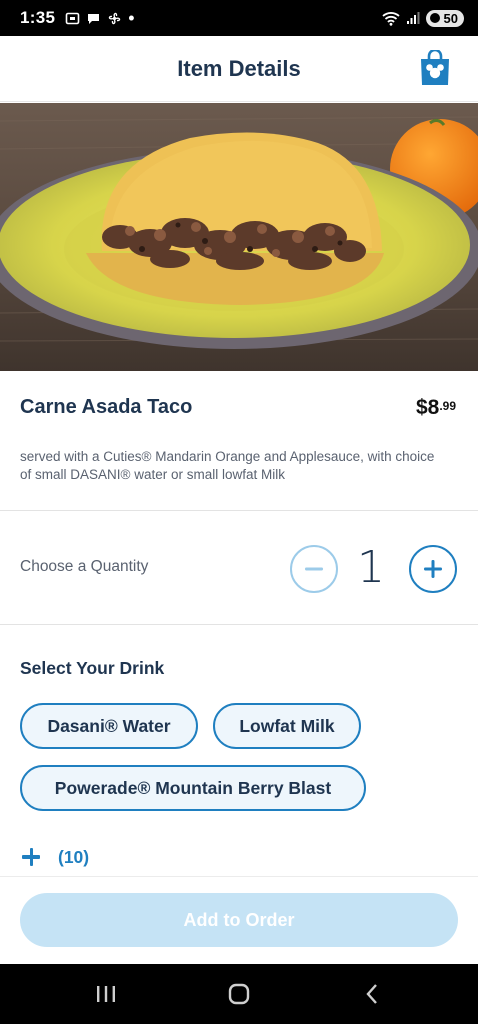 The image size is (478, 1024). I want to click on app-header: Item Details, so click(239, 69).